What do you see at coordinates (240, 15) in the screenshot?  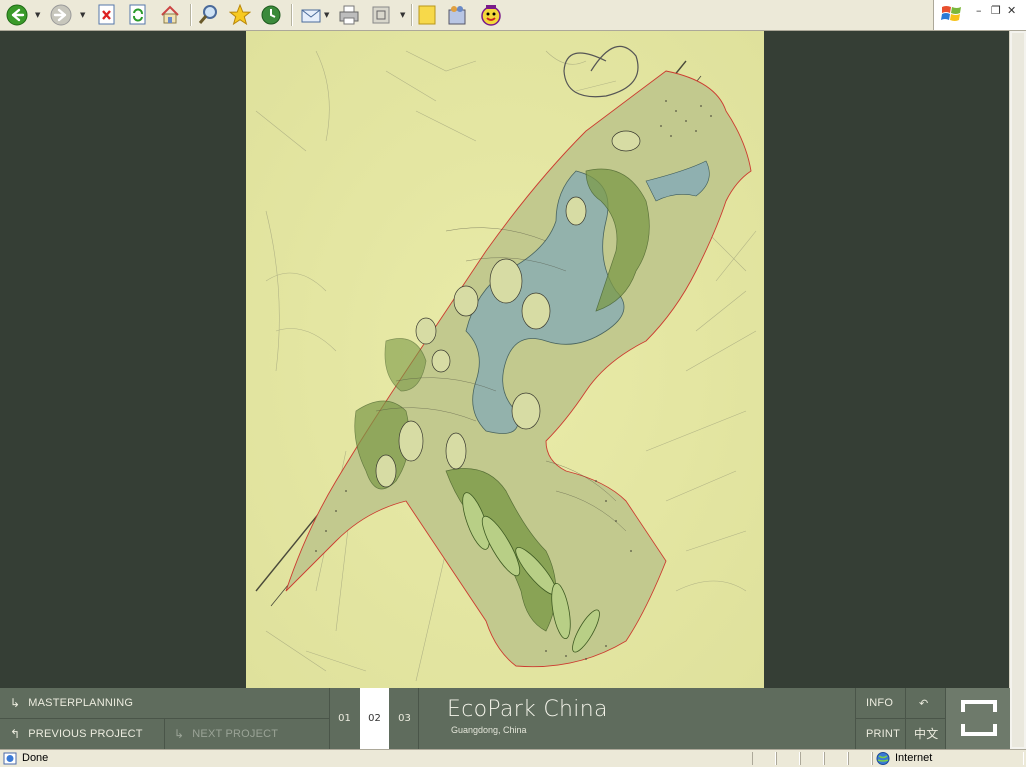 I see `favorites-icon` at bounding box center [240, 15].